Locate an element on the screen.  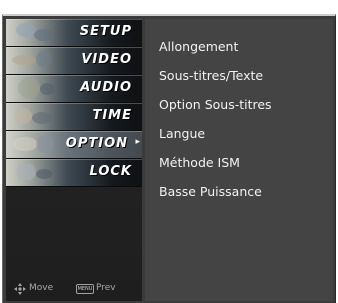
option-item-low-power: Basse Puissance is located at coordinates (210, 191).